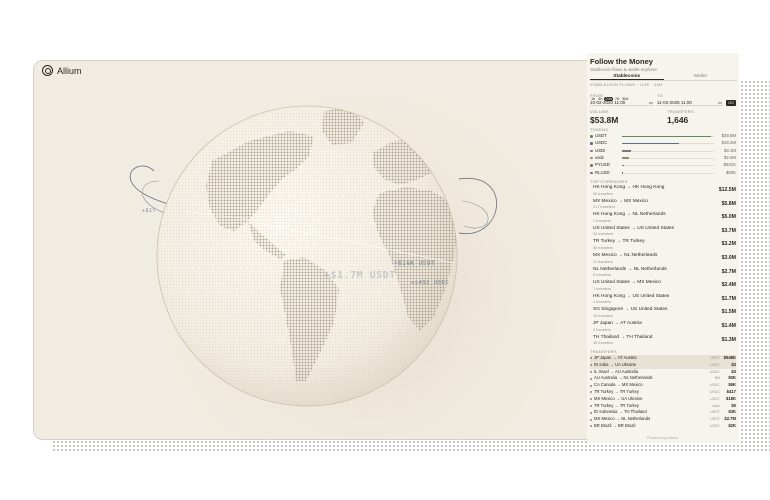 The width and height of the screenshot is (770, 500). What do you see at coordinates (627, 76) in the screenshot?
I see `tab-stablecoins: Stablecoins` at bounding box center [627, 76].